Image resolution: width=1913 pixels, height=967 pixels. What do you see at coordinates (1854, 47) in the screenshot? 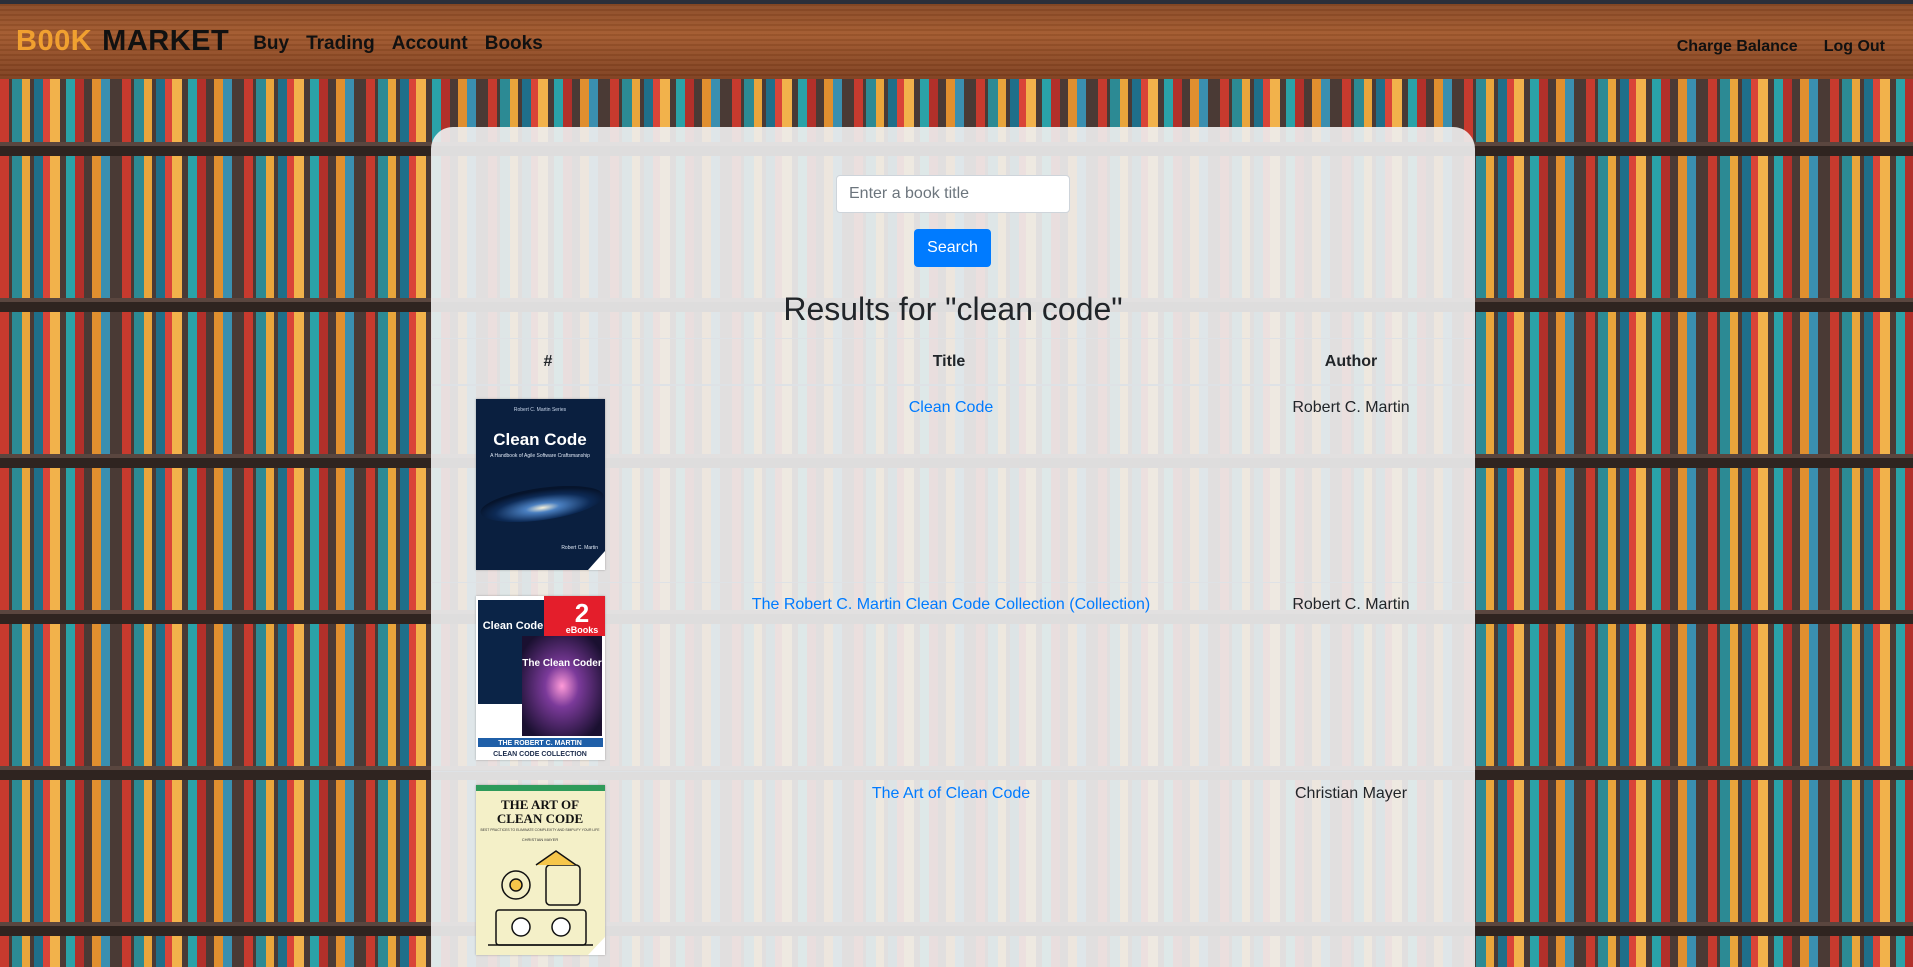
I see `log-out-link: Log Out` at bounding box center [1854, 47].